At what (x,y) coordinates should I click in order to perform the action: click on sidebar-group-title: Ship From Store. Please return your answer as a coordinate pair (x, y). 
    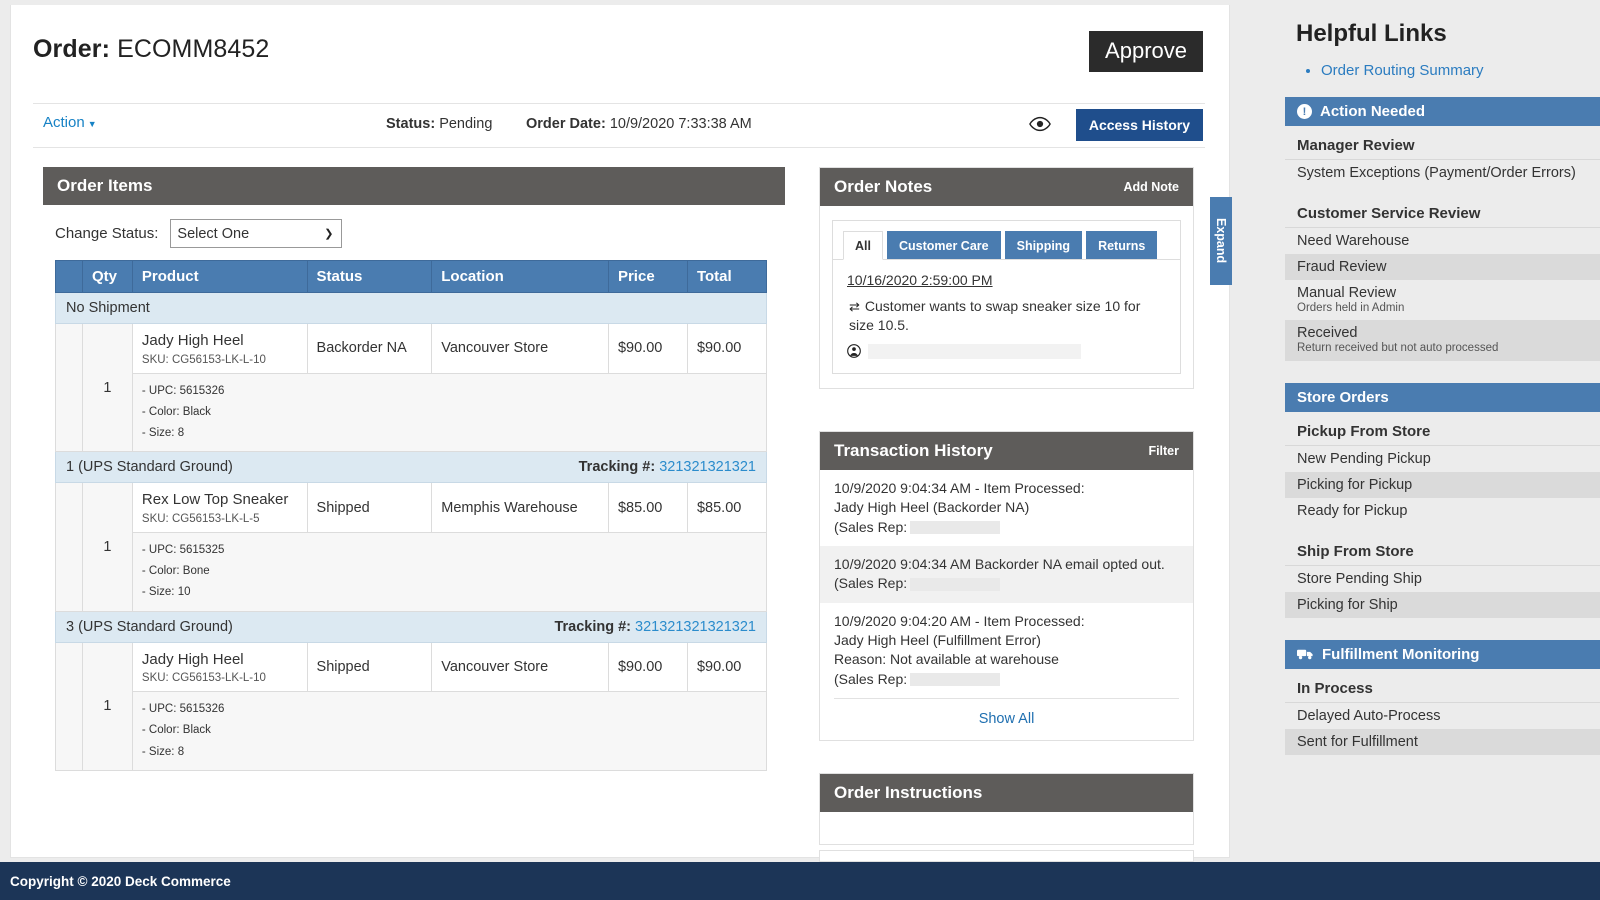
    Looking at the image, I should click on (1442, 549).